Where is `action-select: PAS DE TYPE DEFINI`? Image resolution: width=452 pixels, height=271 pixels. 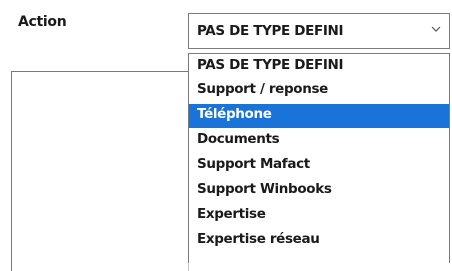
action-select: PAS DE TYPE DEFINI is located at coordinates (319, 31).